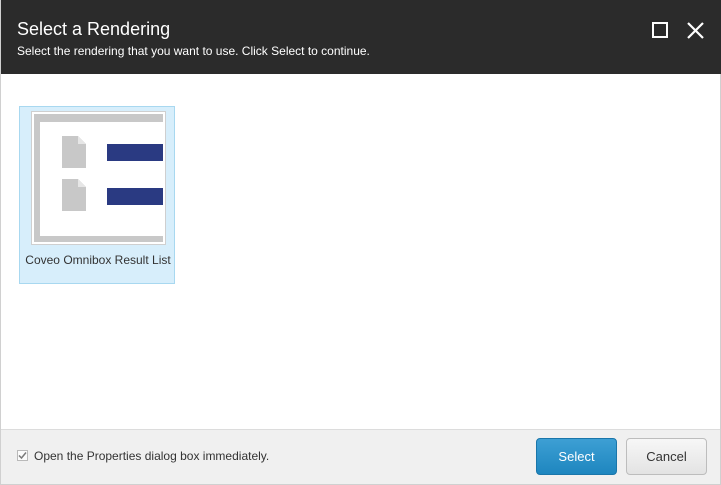 Image resolution: width=721 pixels, height=485 pixels. I want to click on rendering-thumbnail, so click(98, 178).